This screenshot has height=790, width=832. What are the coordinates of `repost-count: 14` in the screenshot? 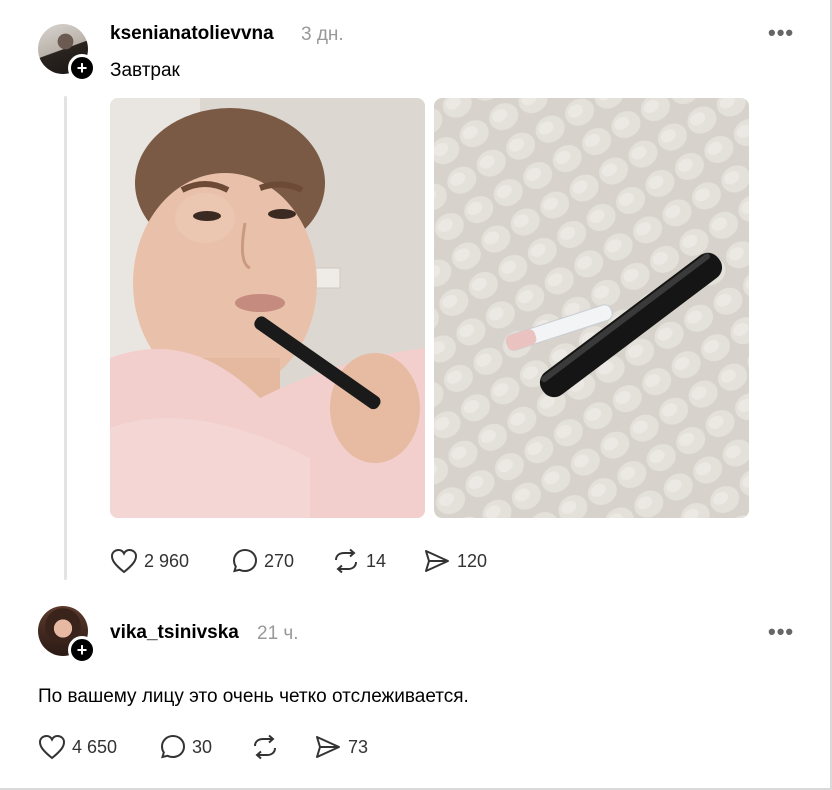 It's located at (376, 560).